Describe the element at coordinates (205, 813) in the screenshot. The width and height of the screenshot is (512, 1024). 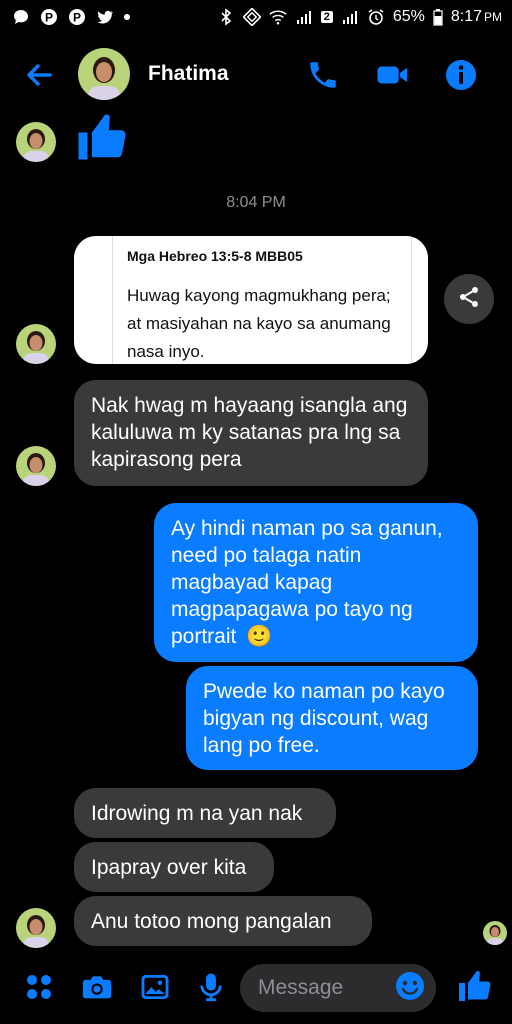
I see `incoming-message-bubble: Idrowing m na yan nak` at that location.